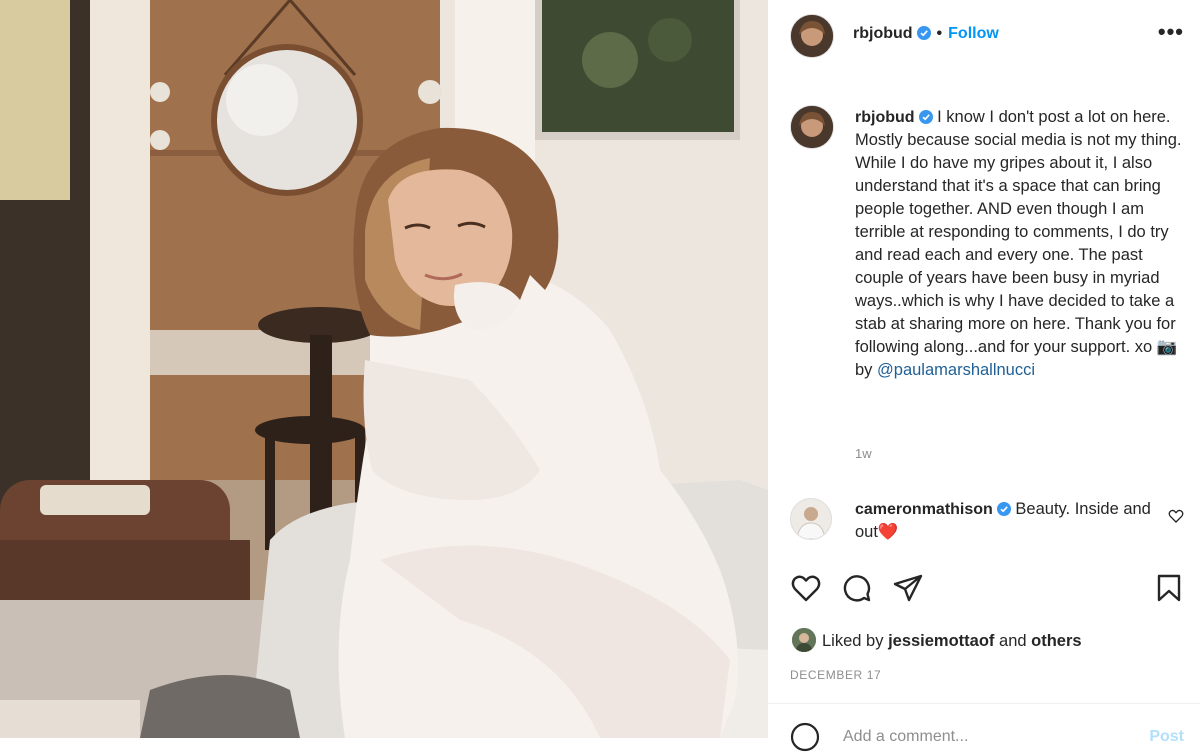 The height and width of the screenshot is (752, 1200). Describe the element at coordinates (857, 588) in the screenshot. I see `comment-icon` at that location.